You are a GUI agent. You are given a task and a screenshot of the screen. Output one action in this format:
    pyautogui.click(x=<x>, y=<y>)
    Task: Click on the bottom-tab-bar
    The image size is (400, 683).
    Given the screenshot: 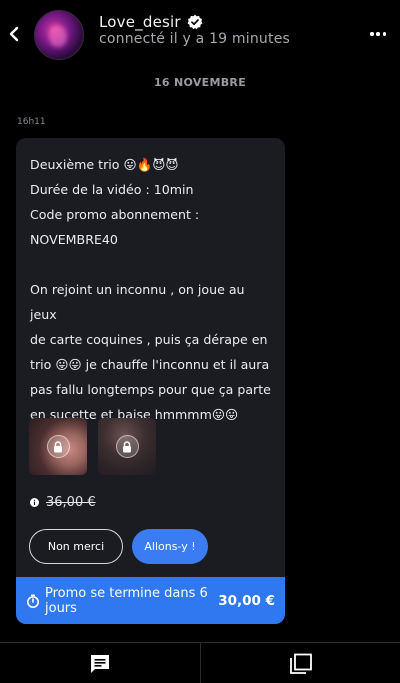 What is the action you would take?
    pyautogui.click(x=200, y=662)
    